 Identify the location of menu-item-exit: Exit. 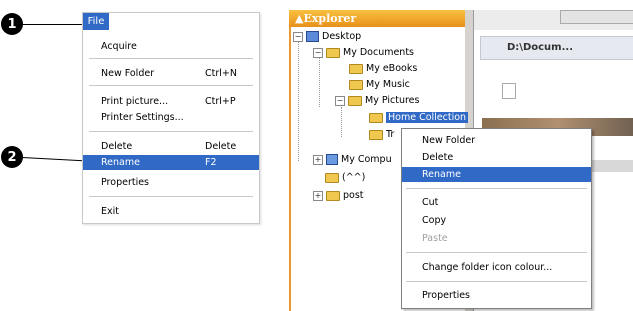
(171, 211).